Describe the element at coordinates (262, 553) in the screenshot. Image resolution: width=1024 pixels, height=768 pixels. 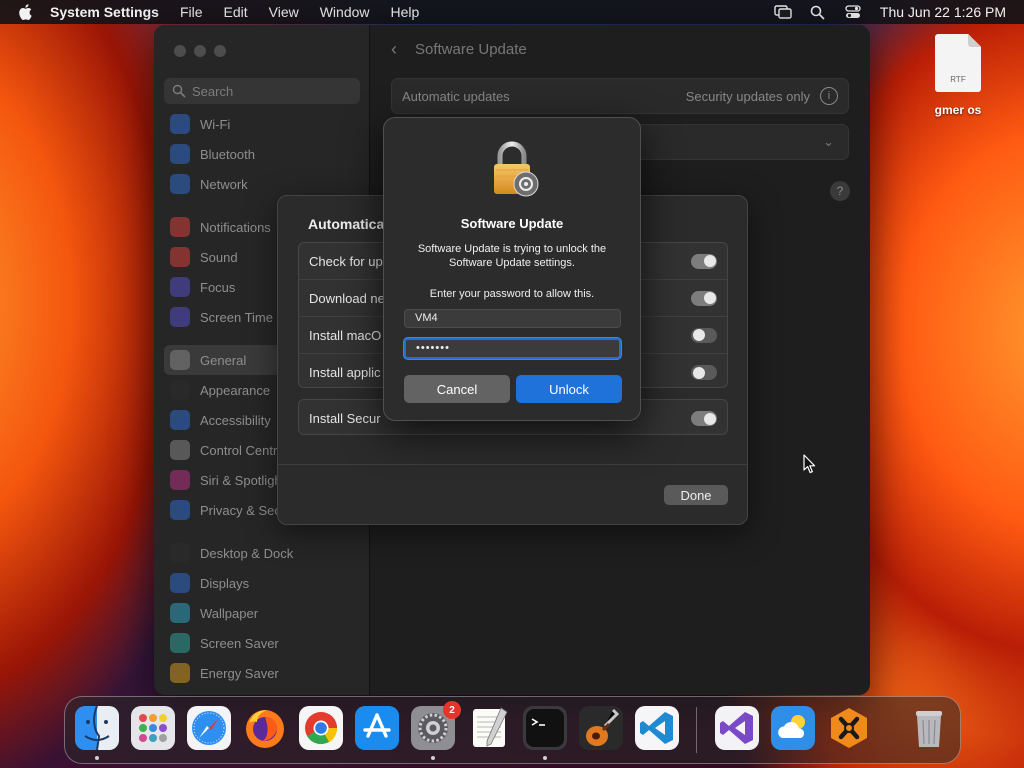
I see `sidebar-item-desktop-dock: Desktop & Dock` at that location.